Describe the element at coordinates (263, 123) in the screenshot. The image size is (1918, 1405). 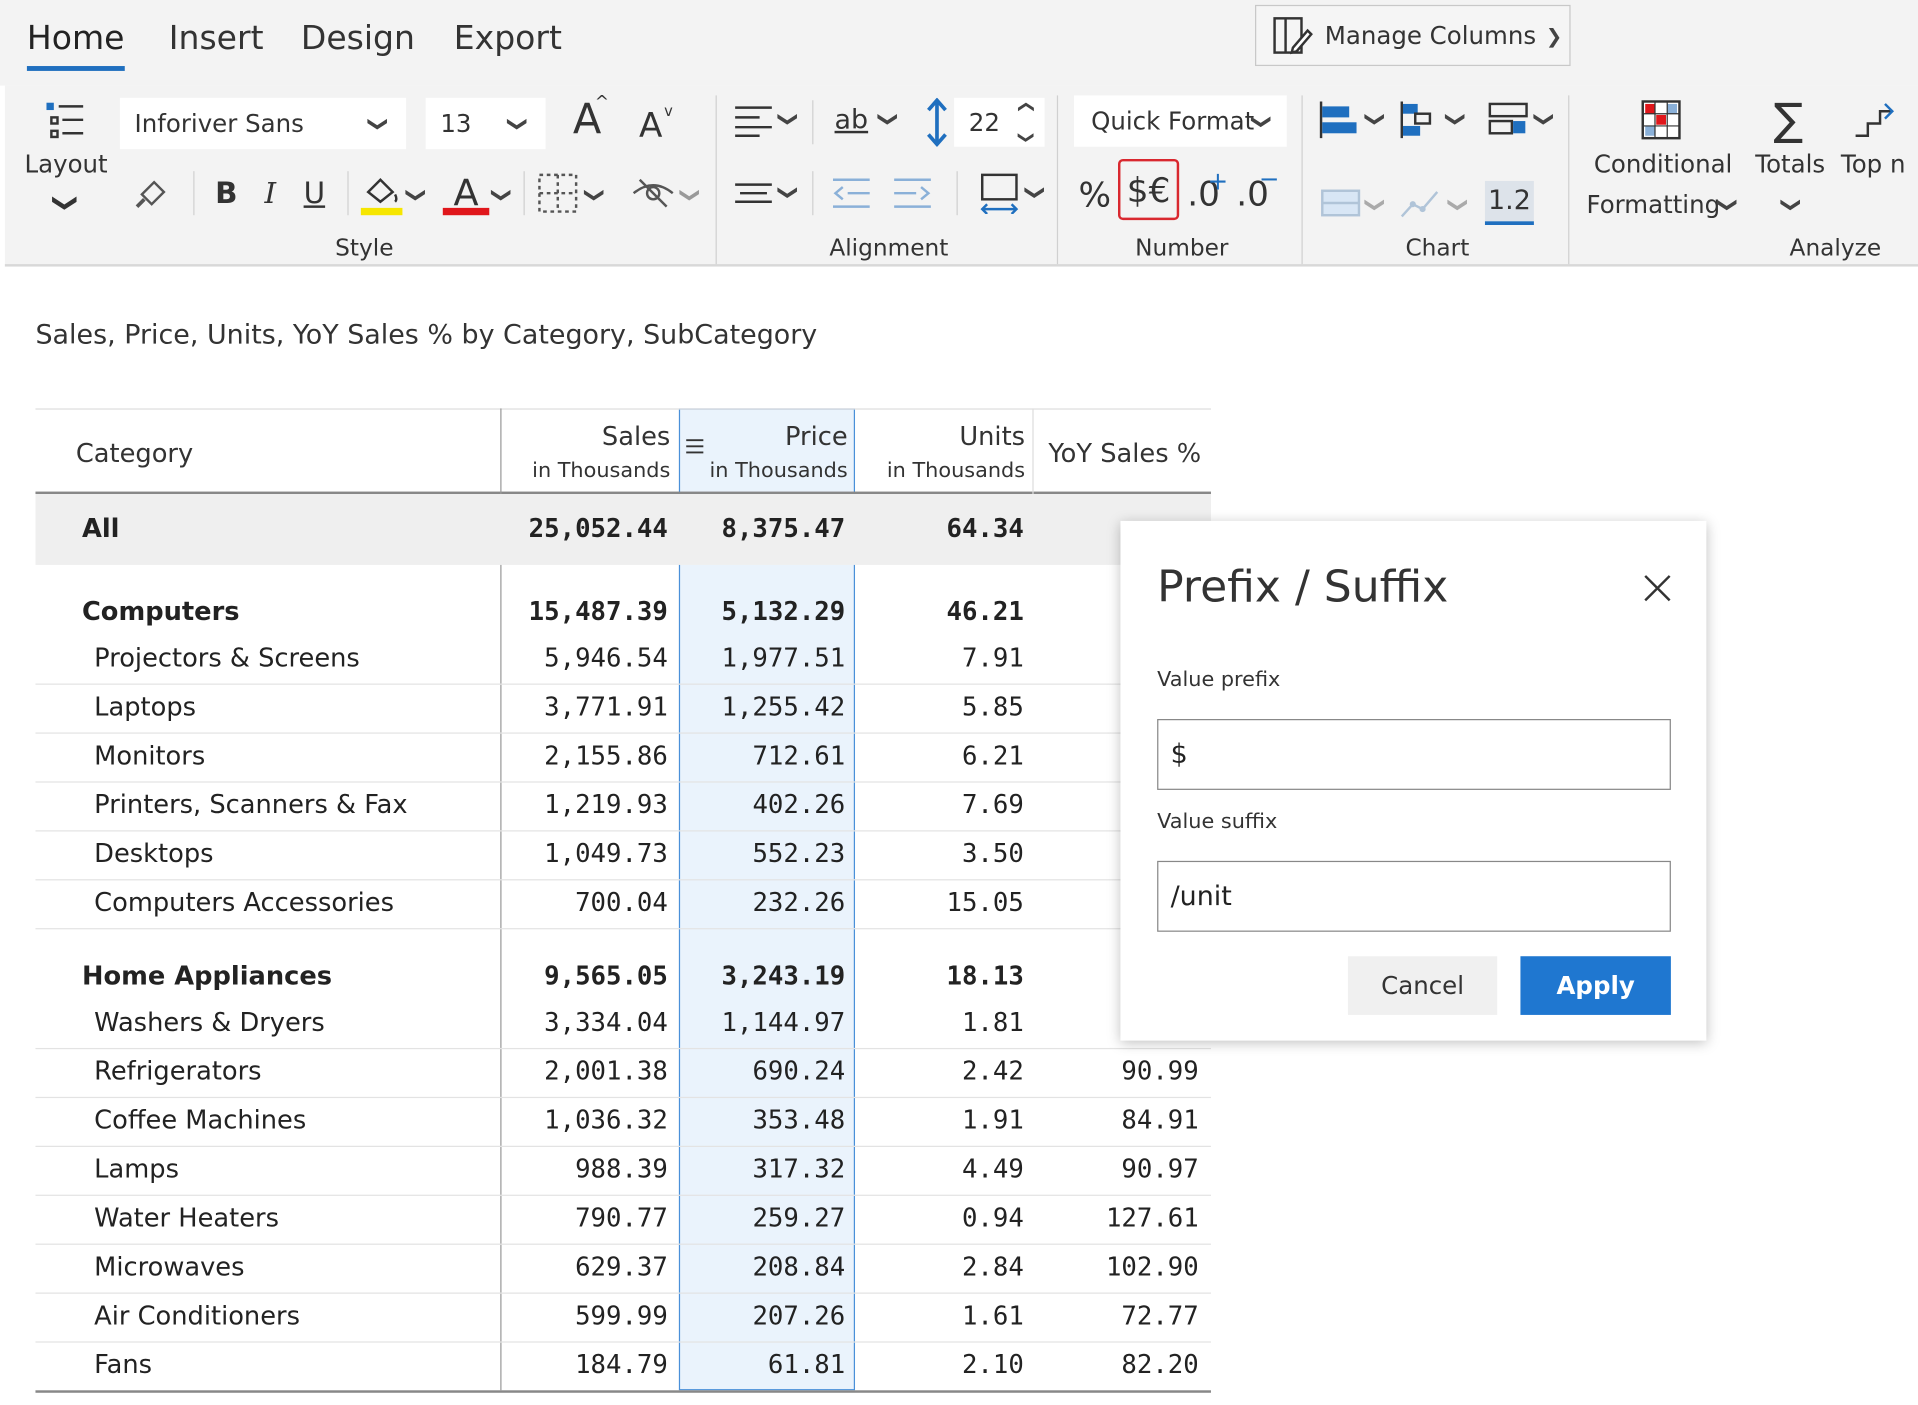
I see `font-family-select: Inforiver Sans ❯` at that location.